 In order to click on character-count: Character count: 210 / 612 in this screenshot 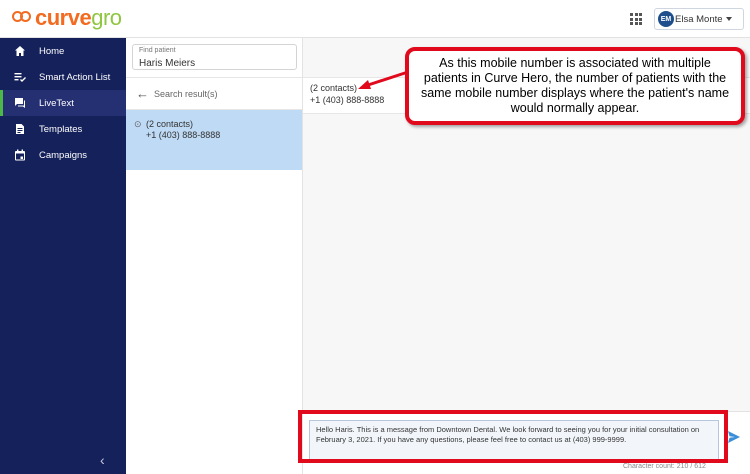, I will do `click(664, 466)`.